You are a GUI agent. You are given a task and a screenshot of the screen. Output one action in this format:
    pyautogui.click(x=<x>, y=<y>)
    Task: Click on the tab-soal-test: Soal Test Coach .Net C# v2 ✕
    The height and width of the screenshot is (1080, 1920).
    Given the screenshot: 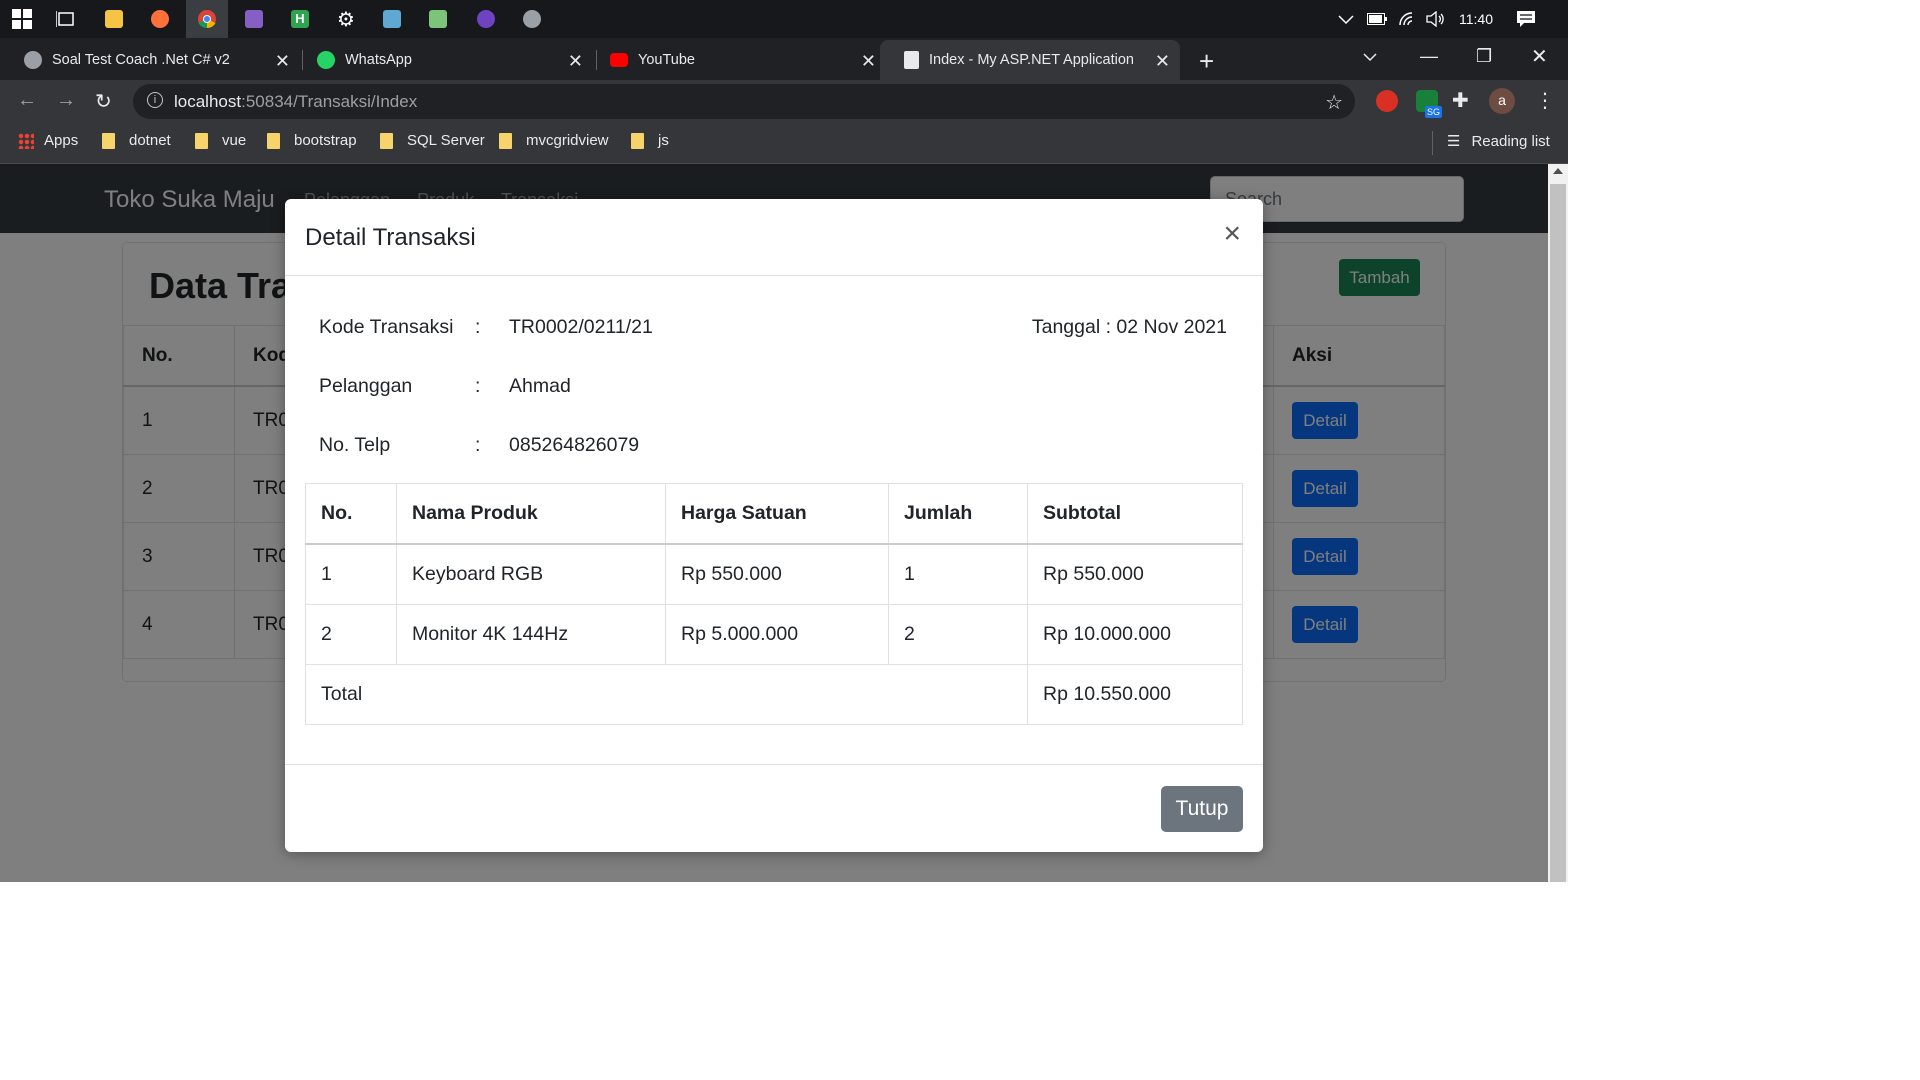 What is the action you would take?
    pyautogui.click(x=150, y=60)
    